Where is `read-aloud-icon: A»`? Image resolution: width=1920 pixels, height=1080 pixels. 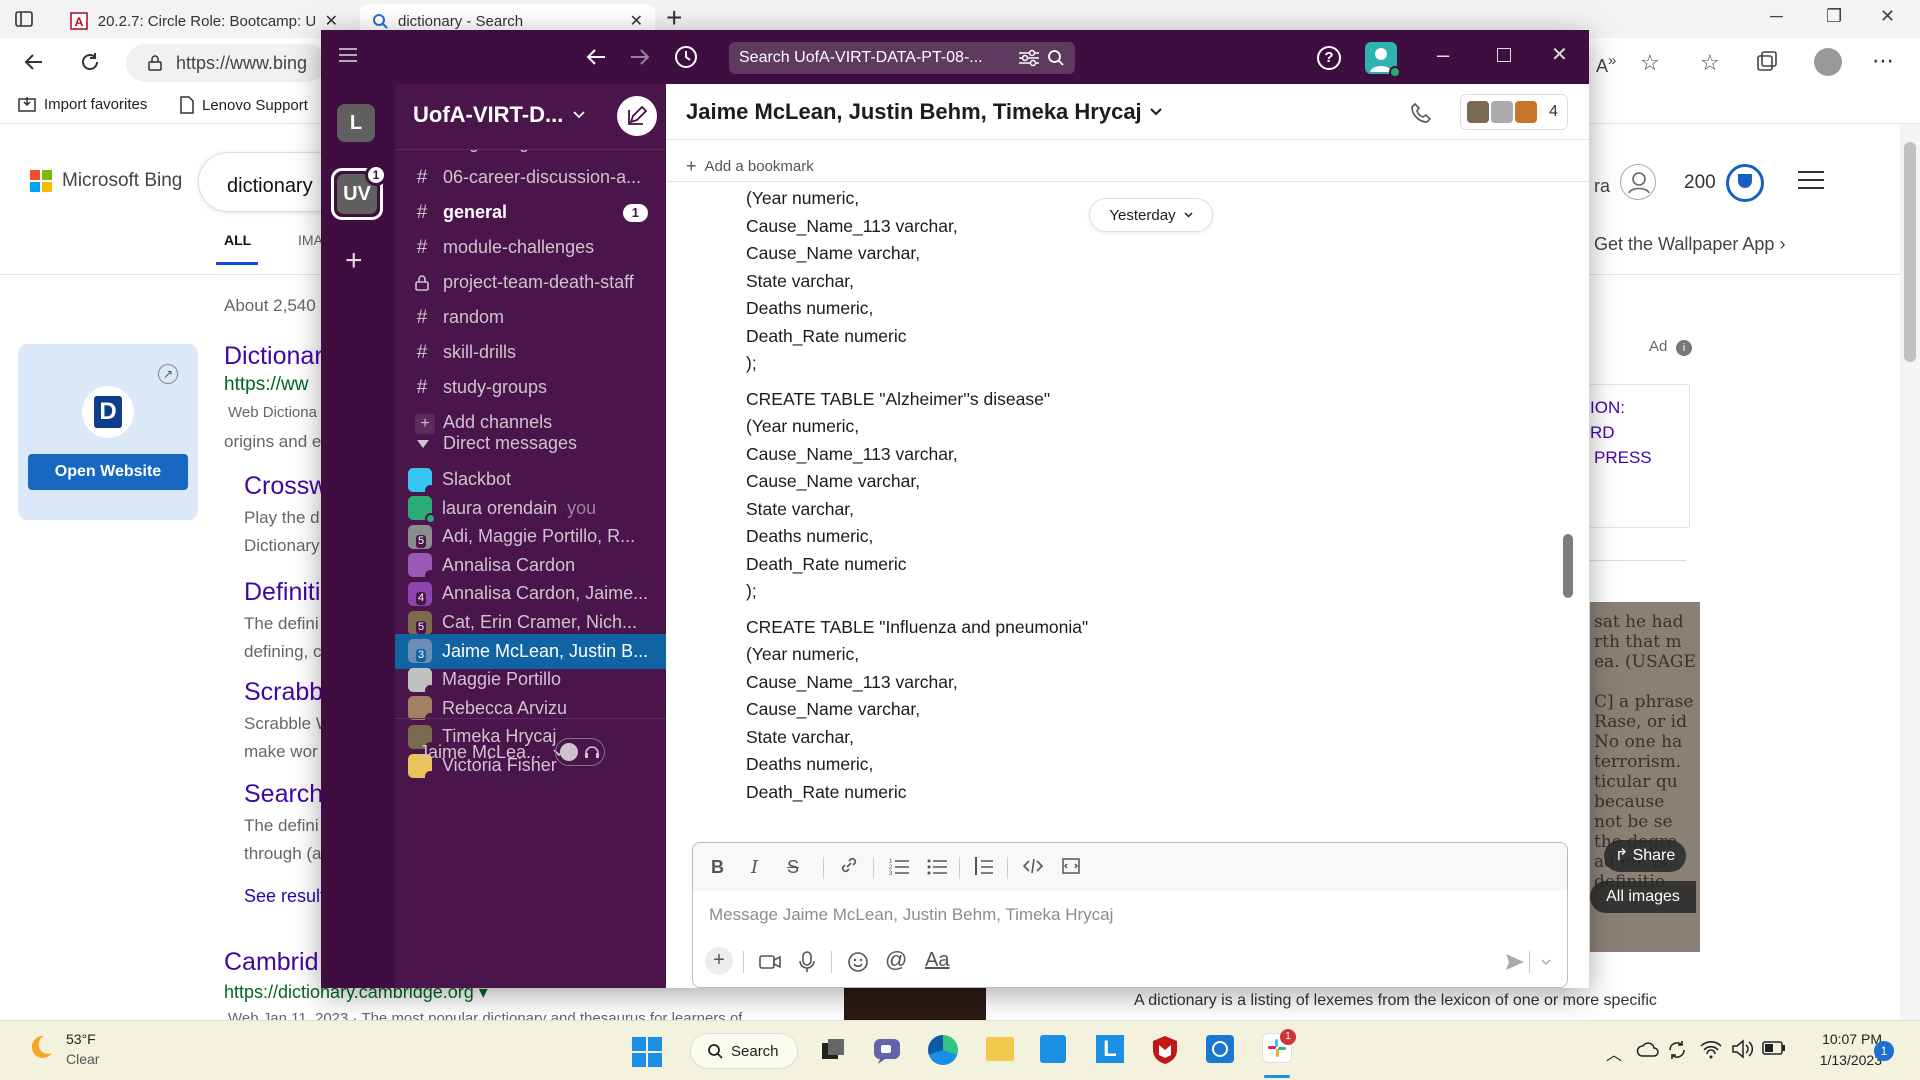 read-aloud-icon: A» is located at coordinates (1606, 64).